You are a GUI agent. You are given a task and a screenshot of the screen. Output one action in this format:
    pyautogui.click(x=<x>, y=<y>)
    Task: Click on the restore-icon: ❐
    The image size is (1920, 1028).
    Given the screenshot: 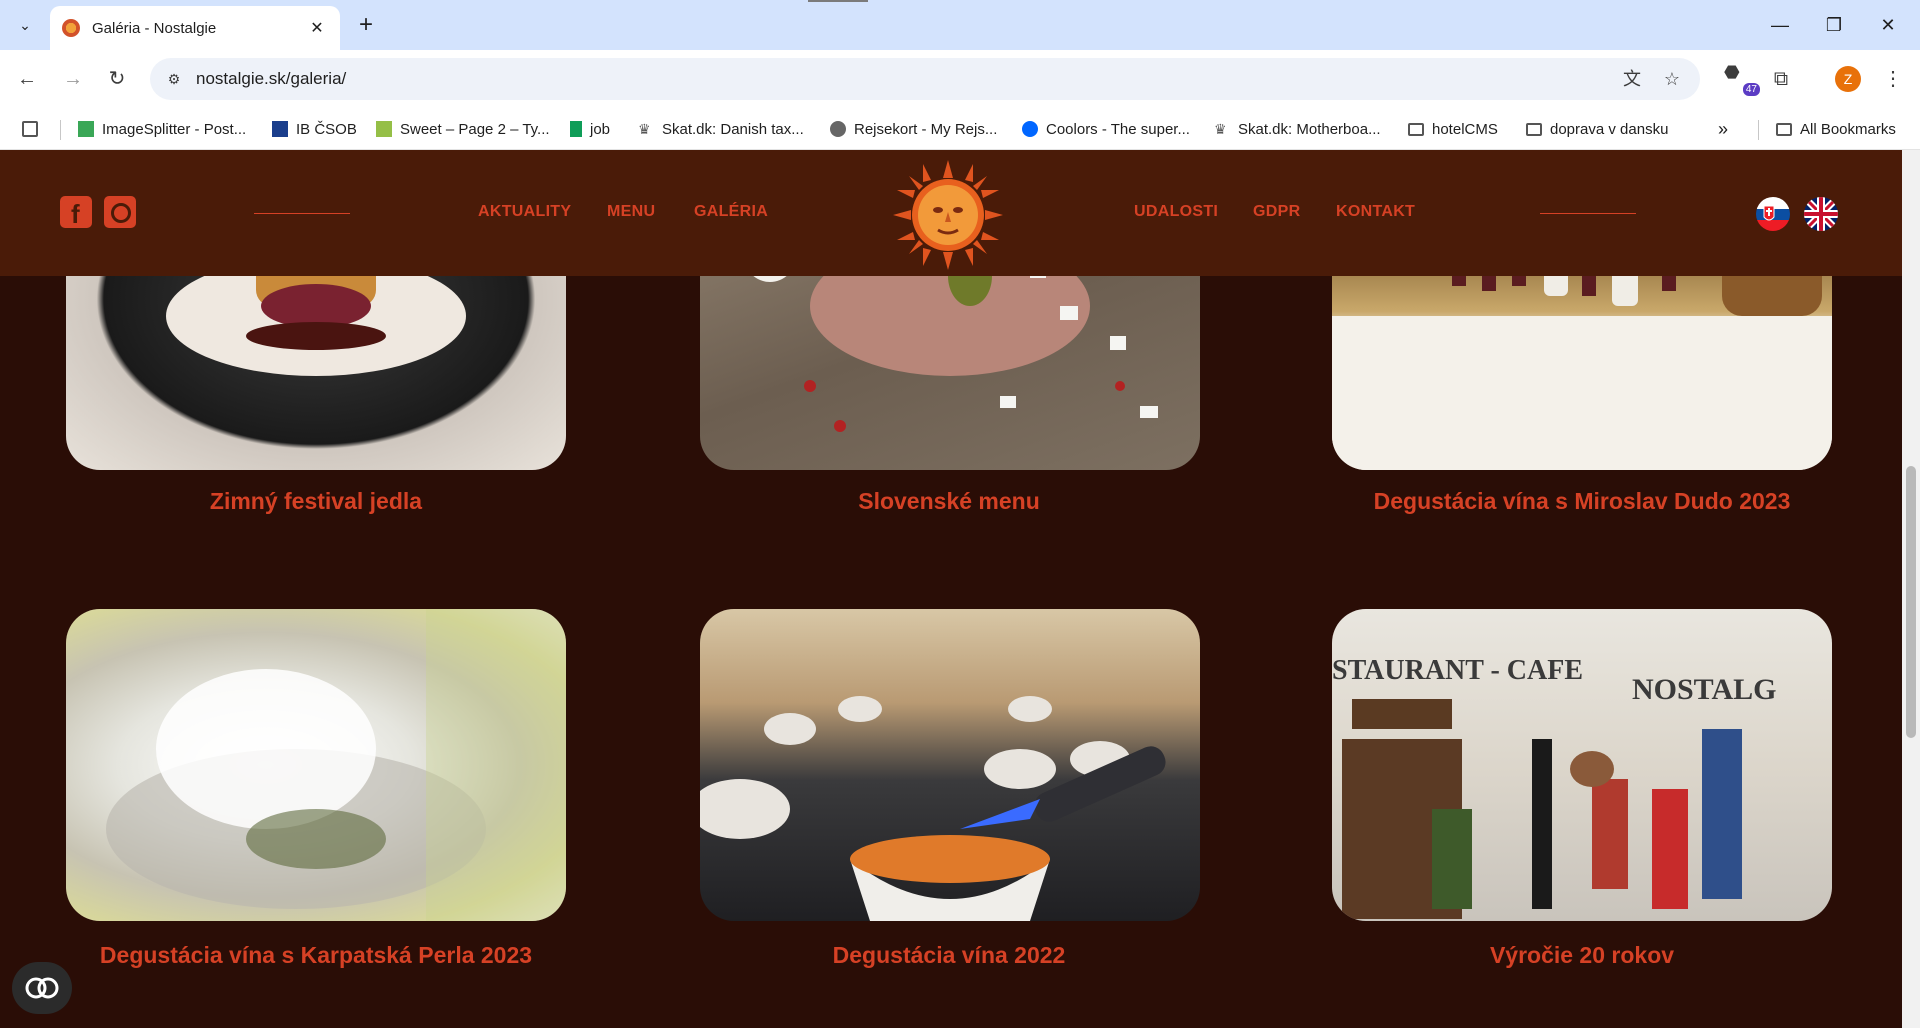 What is the action you would take?
    pyautogui.click(x=1834, y=25)
    